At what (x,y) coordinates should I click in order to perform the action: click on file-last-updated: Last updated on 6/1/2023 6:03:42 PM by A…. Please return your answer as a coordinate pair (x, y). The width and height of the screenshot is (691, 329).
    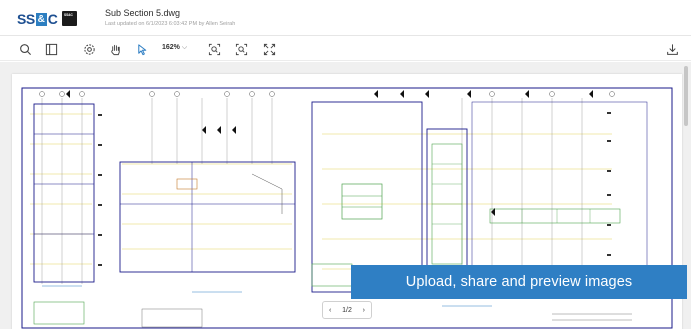
    Looking at the image, I should click on (170, 24).